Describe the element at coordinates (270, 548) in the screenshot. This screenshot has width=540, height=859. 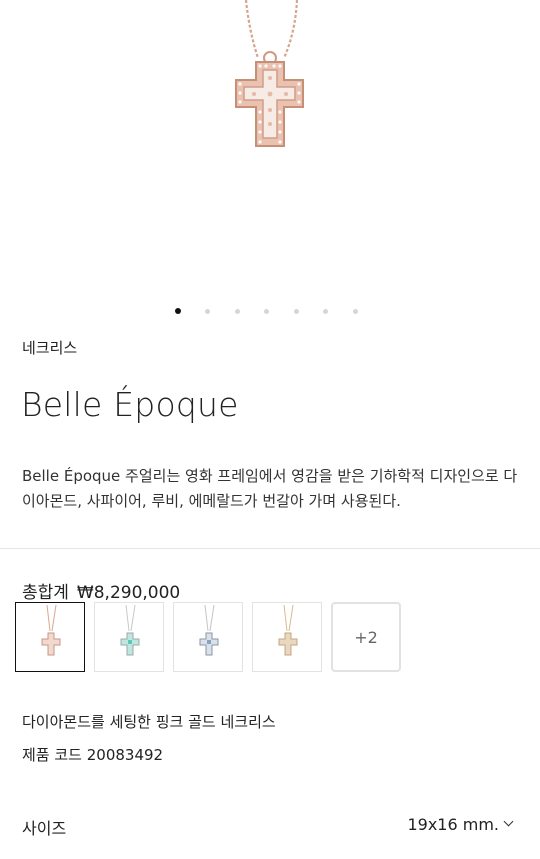
I see `divider` at that location.